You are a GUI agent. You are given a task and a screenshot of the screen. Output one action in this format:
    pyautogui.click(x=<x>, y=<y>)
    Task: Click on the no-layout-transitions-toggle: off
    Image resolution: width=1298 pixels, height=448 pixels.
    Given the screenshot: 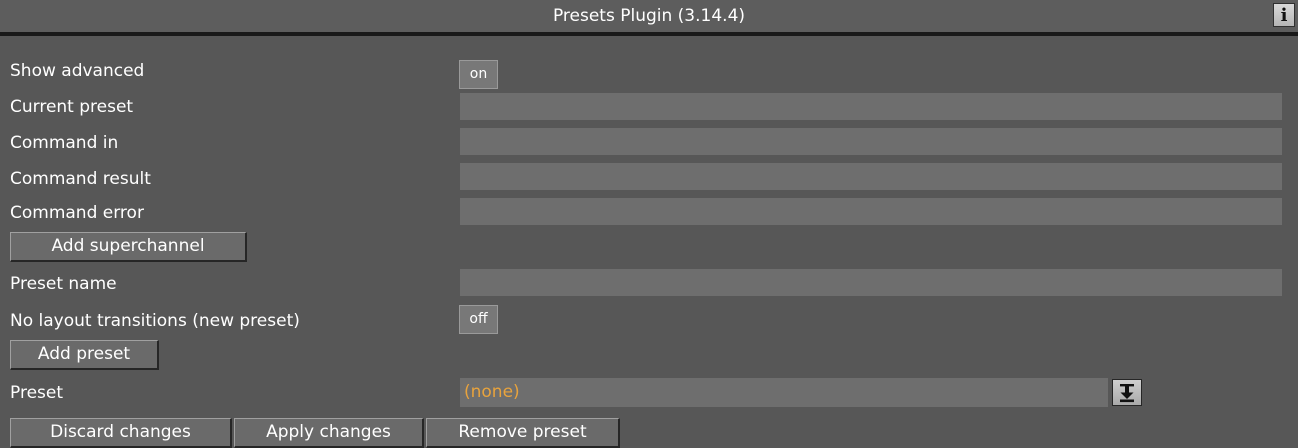 What is the action you would take?
    pyautogui.click(x=478, y=319)
    